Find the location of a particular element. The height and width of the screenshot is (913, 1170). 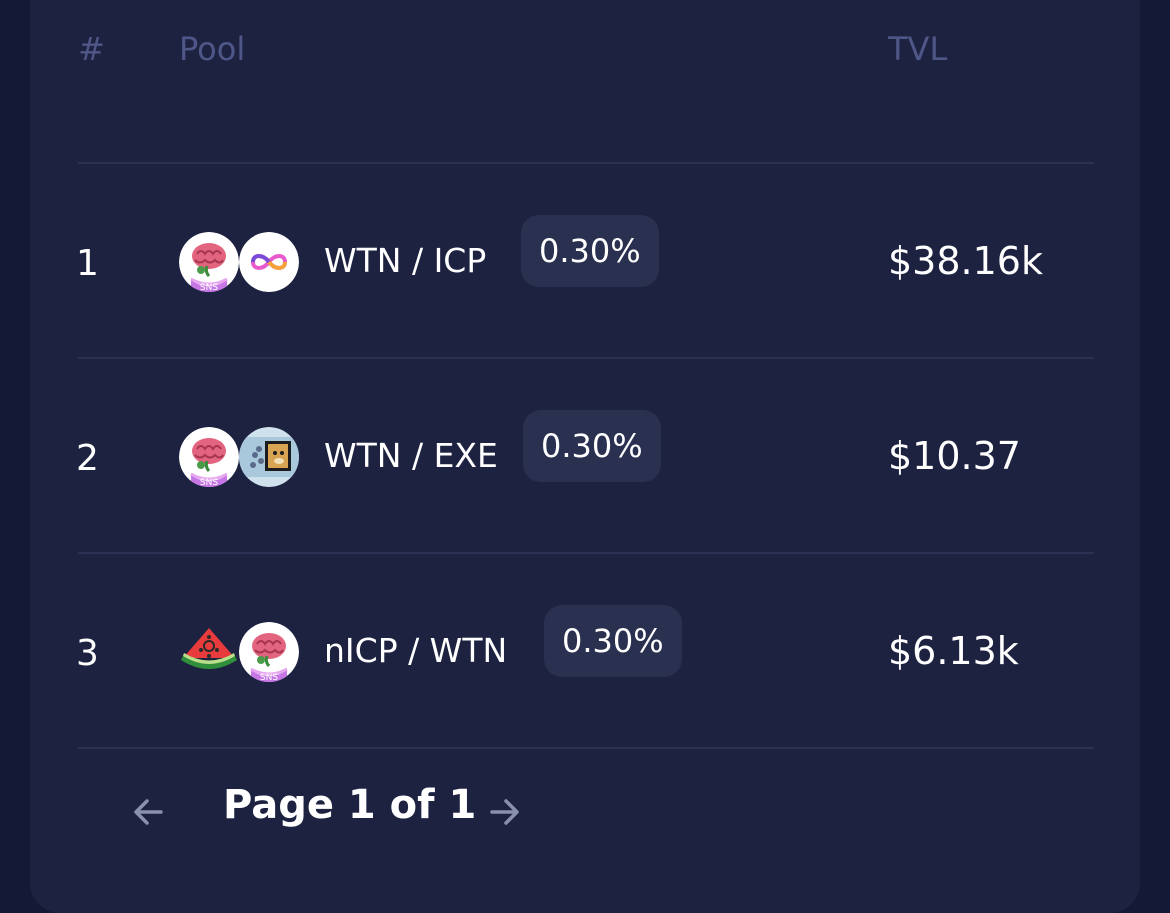

header-number: # is located at coordinates (91, 49).